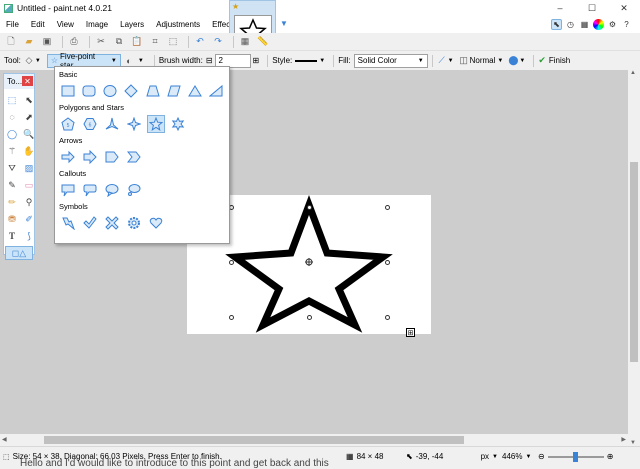 The width and height of the screenshot is (640, 469). What do you see at coordinates (67, 91) in the screenshot?
I see `rectangle-shape-icon` at bounding box center [67, 91].